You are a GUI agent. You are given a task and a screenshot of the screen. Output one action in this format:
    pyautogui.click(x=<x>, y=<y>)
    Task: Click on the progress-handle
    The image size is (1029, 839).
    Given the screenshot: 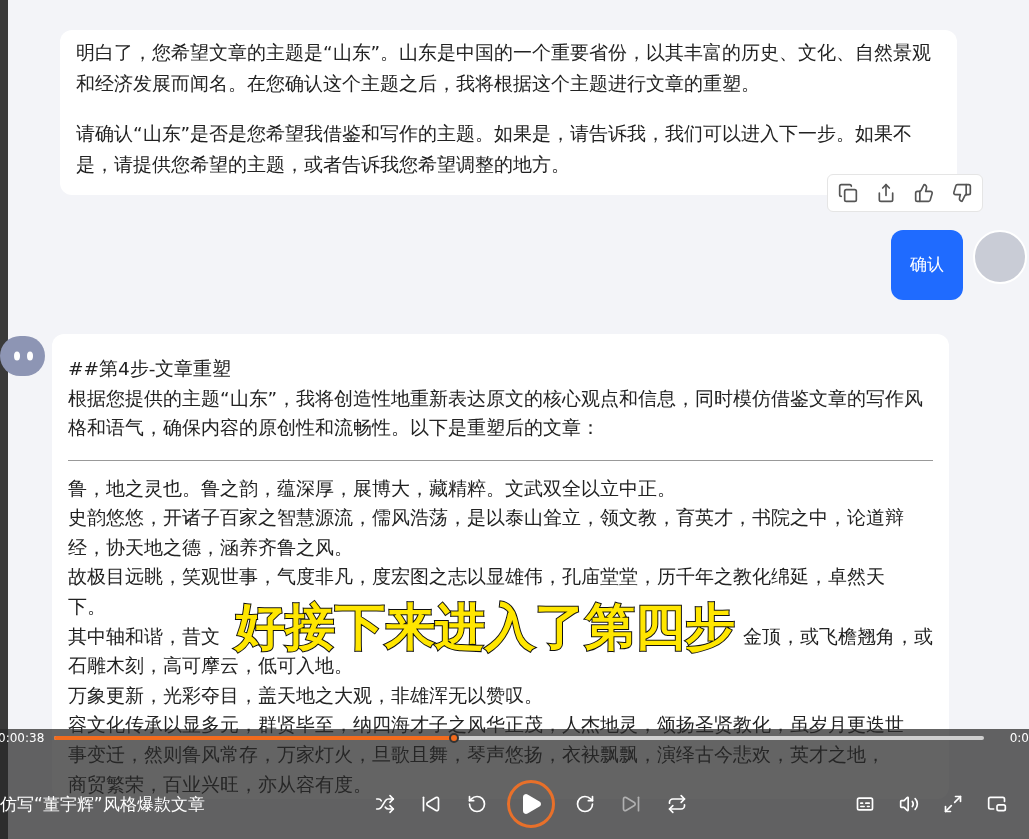 What is the action you would take?
    pyautogui.click(x=453, y=738)
    